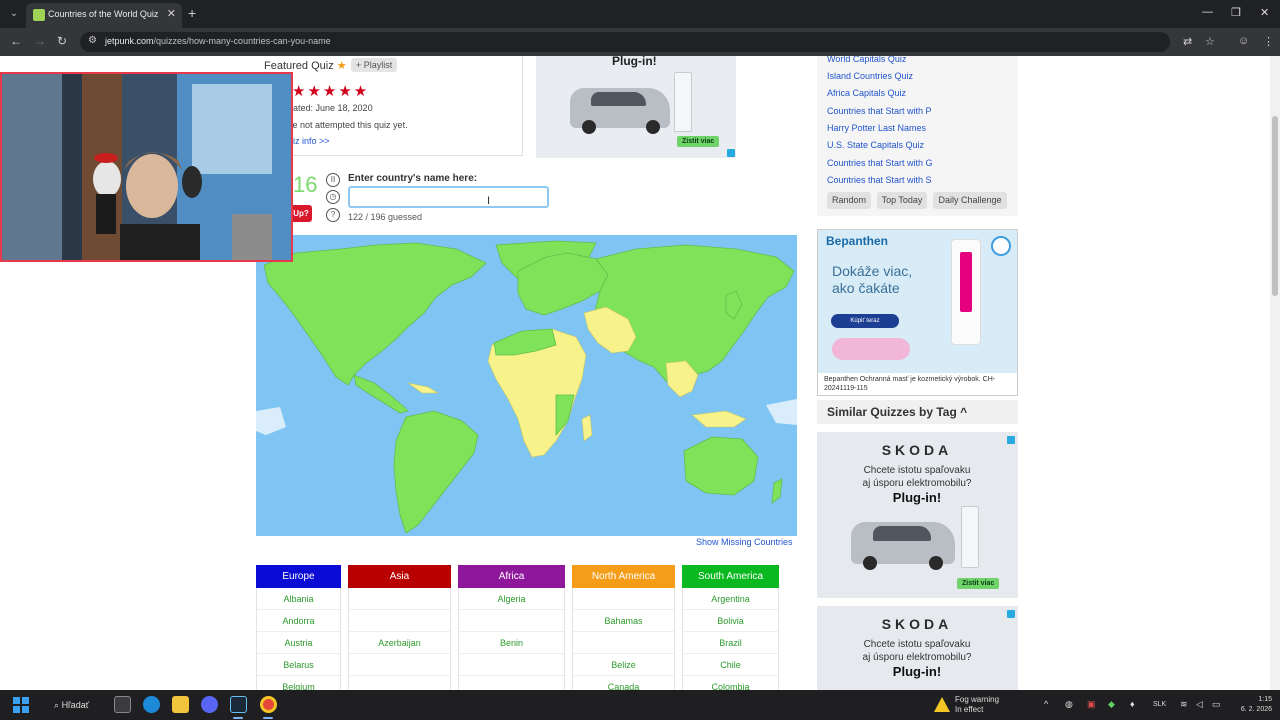 Image resolution: width=1280 pixels, height=720 pixels. Describe the element at coordinates (970, 200) in the screenshot. I see `daily-challenge-button: Daily Challenge` at that location.